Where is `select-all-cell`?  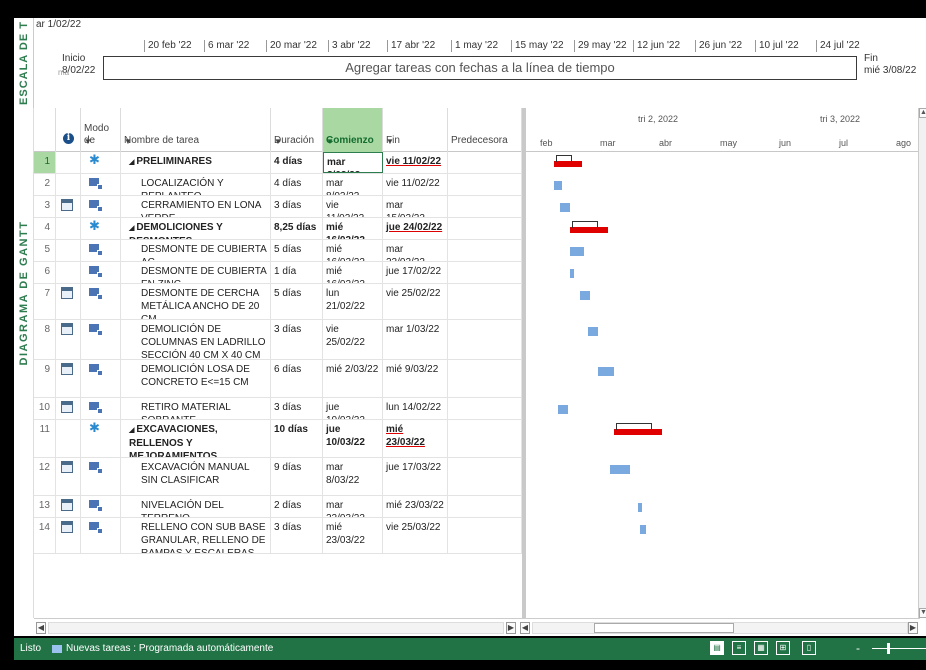 select-all-cell is located at coordinates (45, 130).